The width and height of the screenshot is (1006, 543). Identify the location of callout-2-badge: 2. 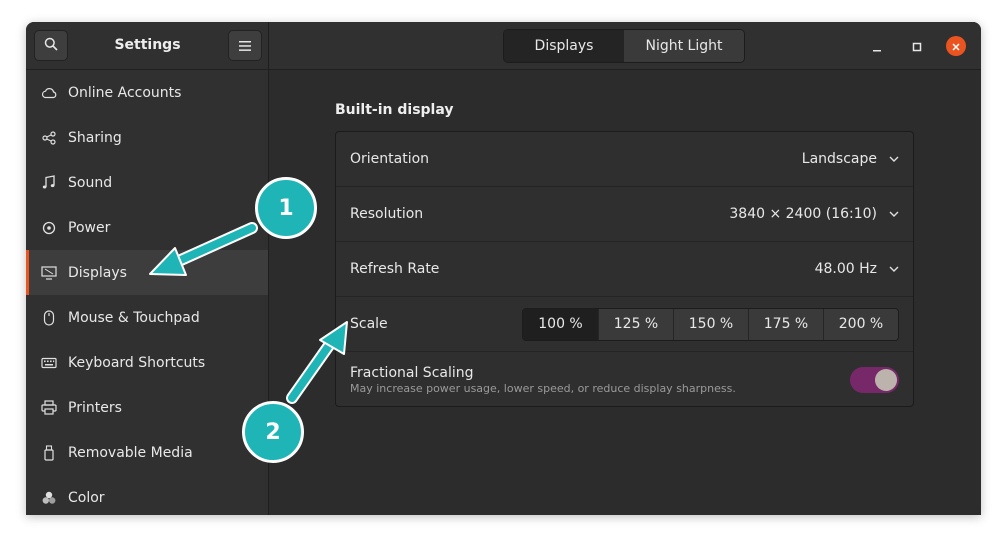
(273, 432).